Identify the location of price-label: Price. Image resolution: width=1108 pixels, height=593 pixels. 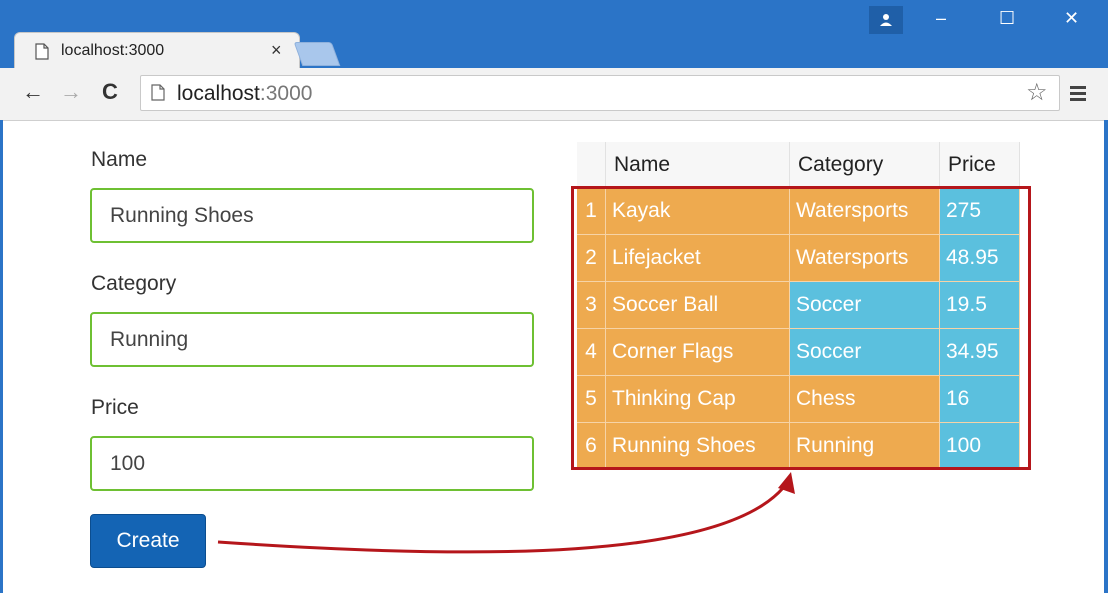
(115, 407).